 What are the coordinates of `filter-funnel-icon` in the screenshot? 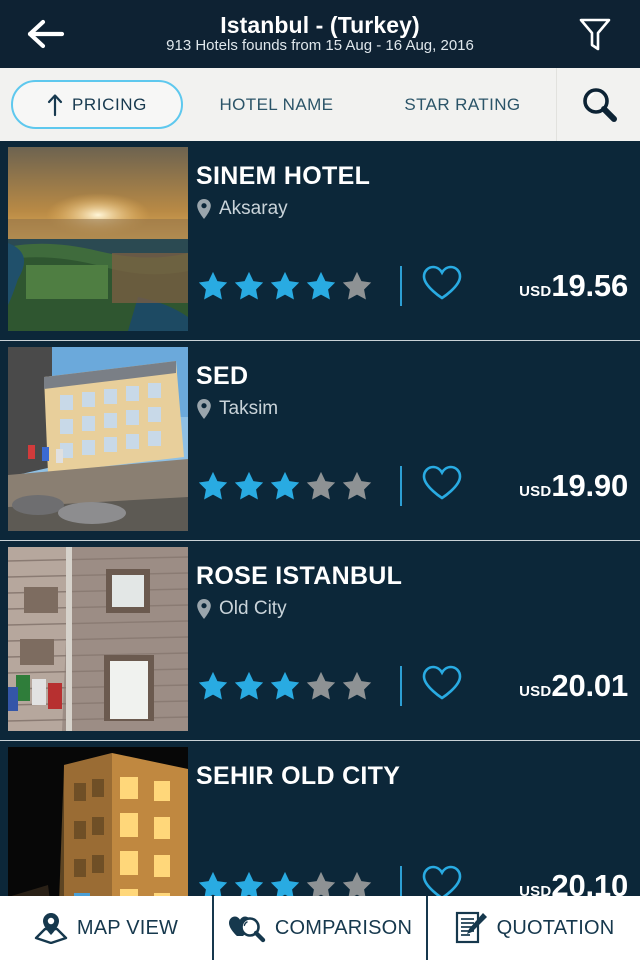 It's located at (595, 34).